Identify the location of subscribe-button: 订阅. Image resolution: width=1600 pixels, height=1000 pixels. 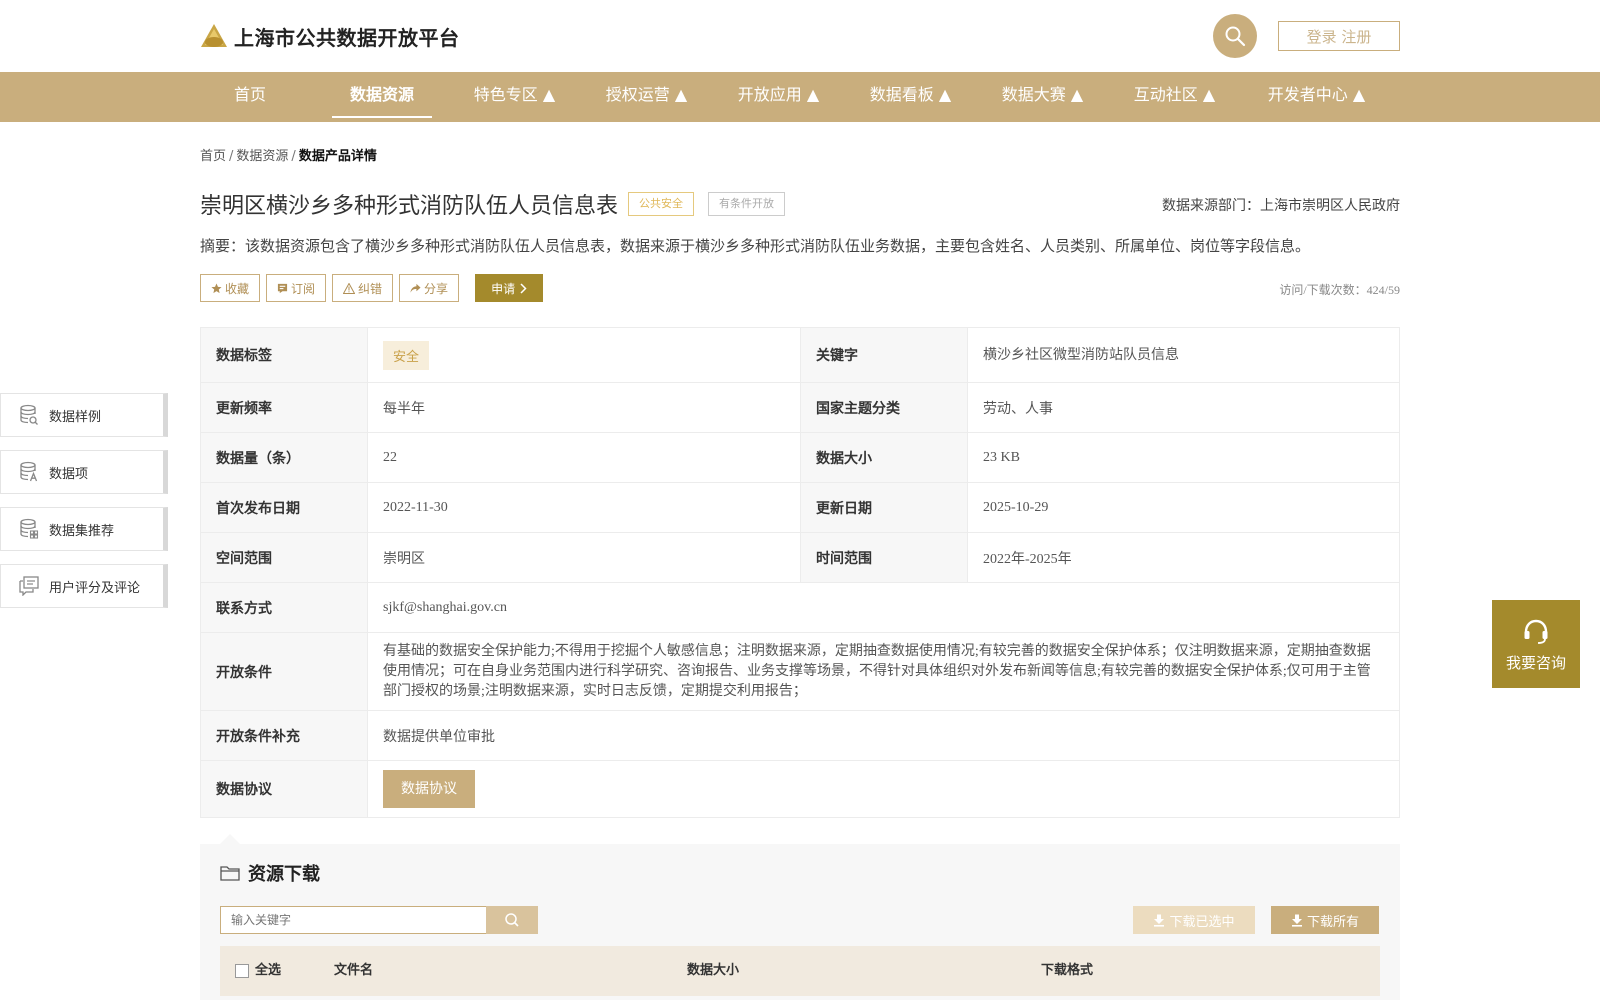
(296, 288).